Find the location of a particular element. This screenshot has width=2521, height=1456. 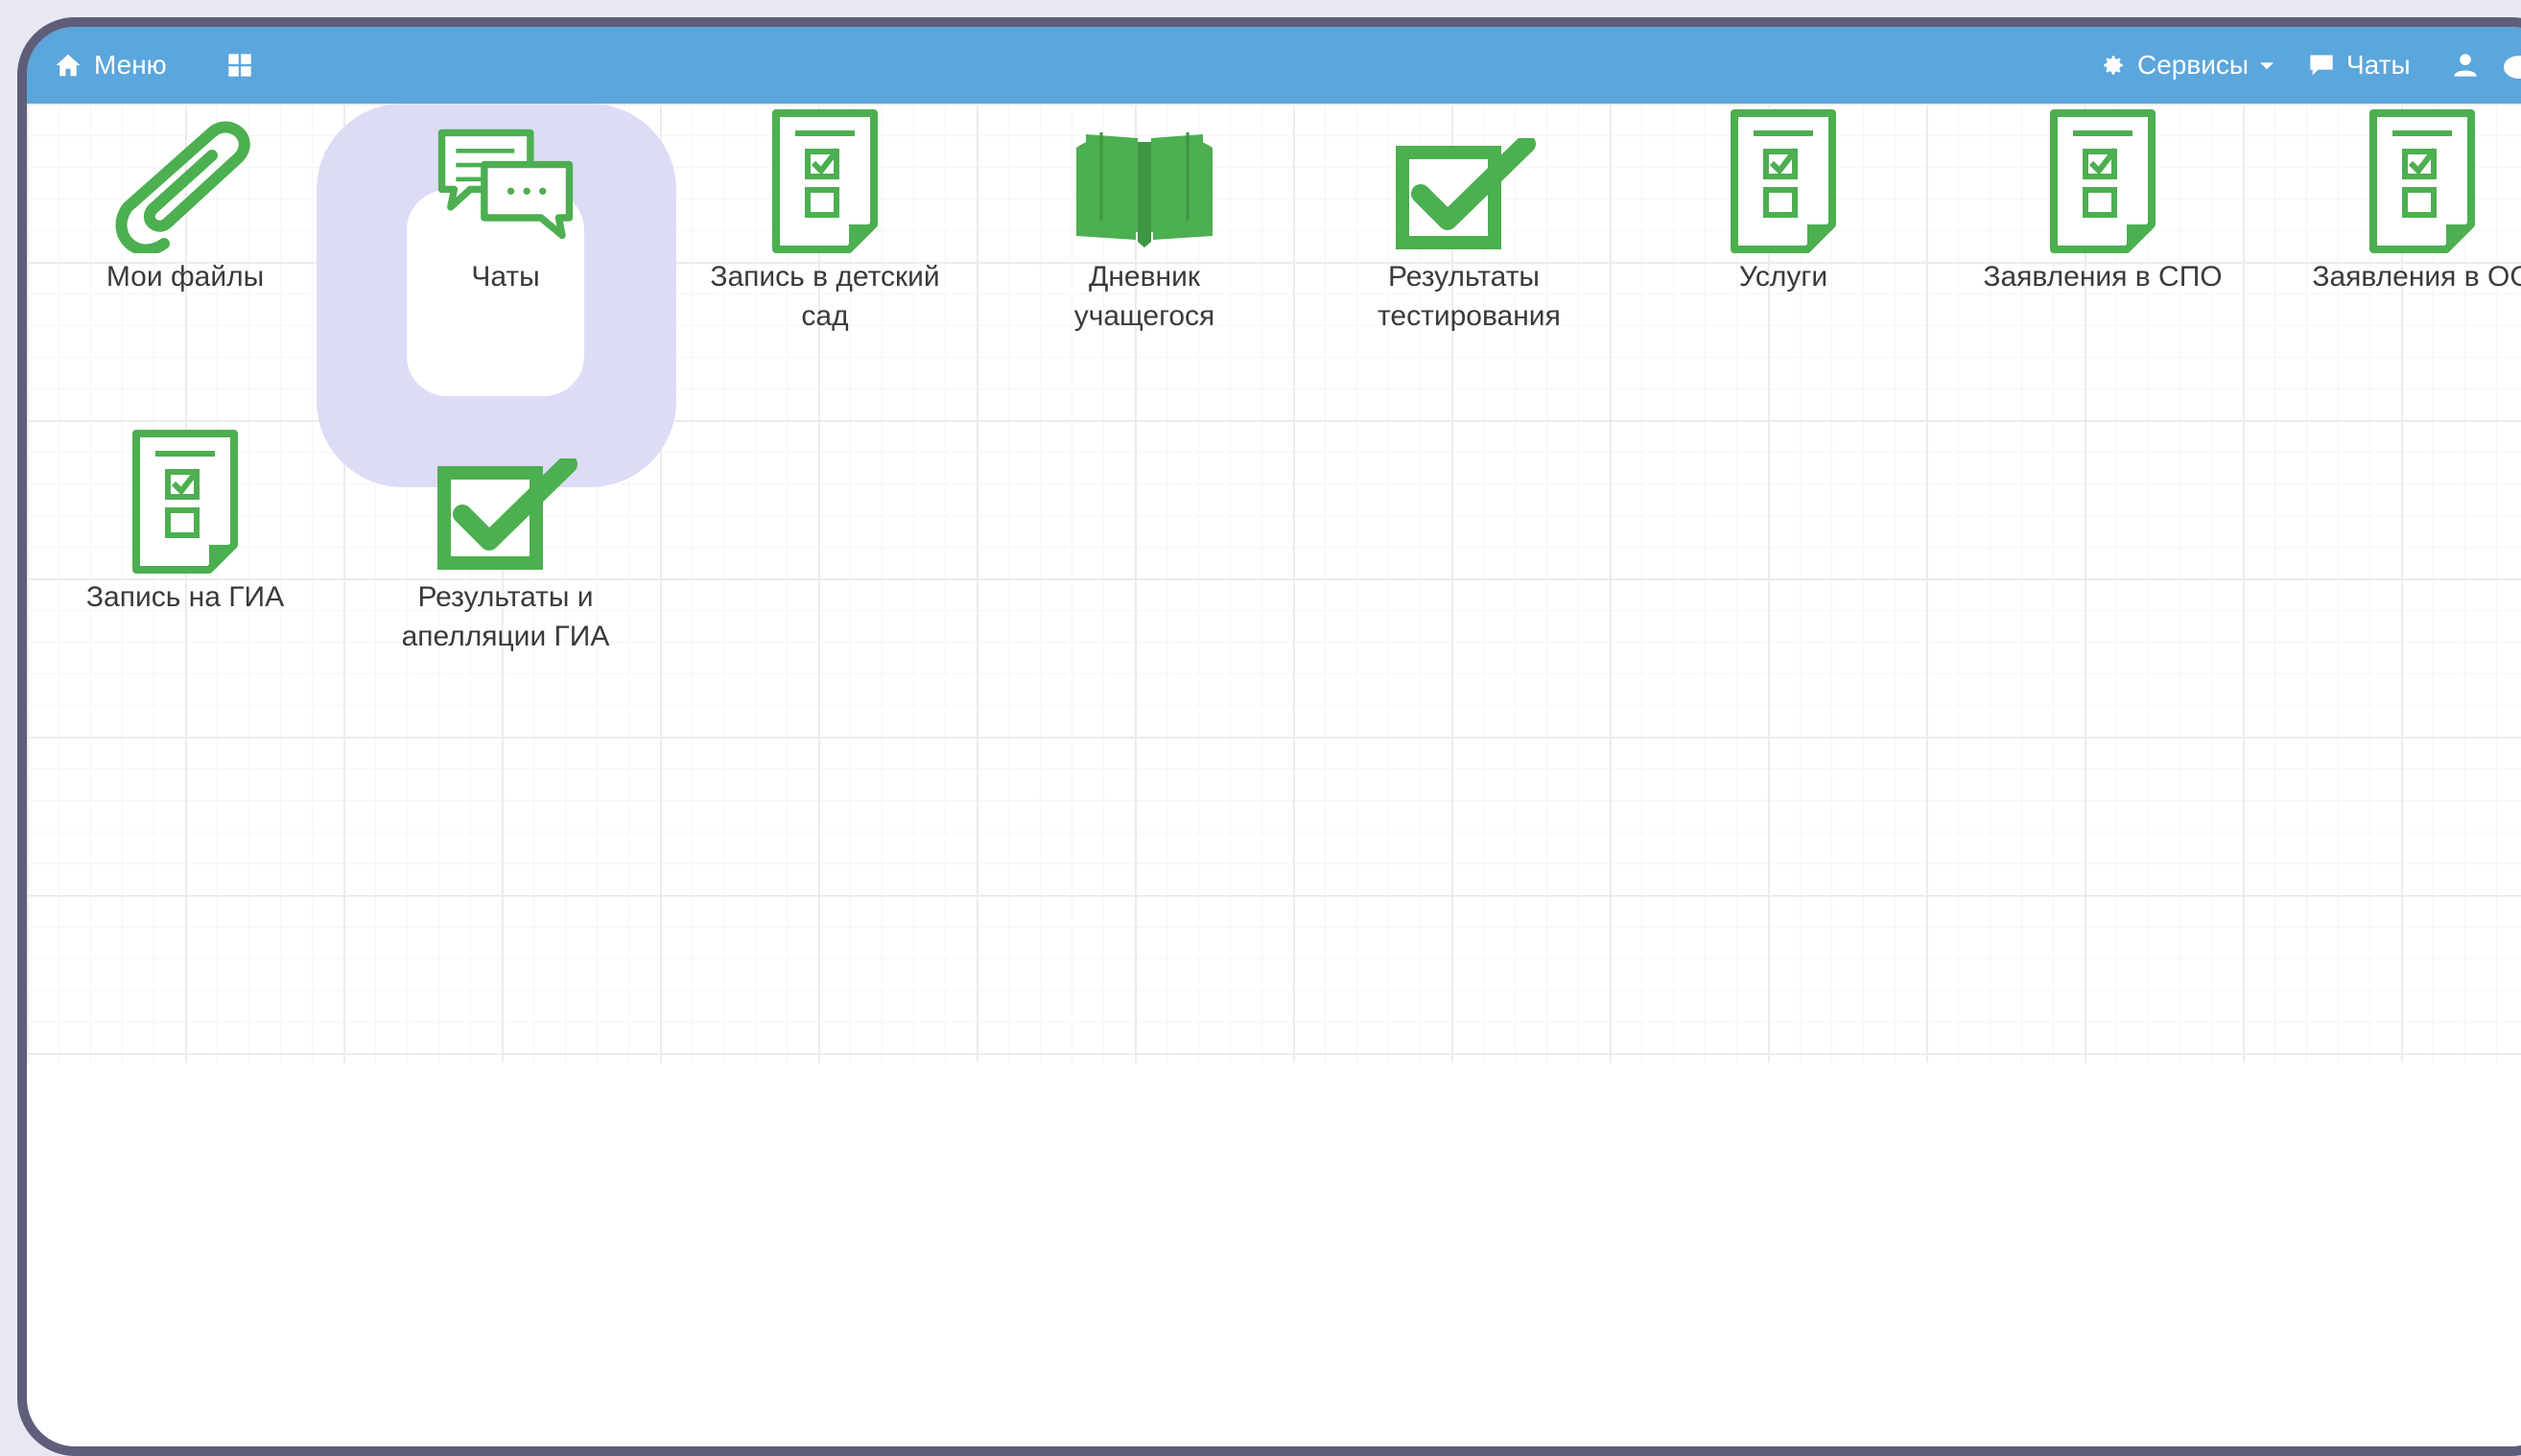

tile-test-results: Результаты тестирования is located at coordinates (1464, 220).